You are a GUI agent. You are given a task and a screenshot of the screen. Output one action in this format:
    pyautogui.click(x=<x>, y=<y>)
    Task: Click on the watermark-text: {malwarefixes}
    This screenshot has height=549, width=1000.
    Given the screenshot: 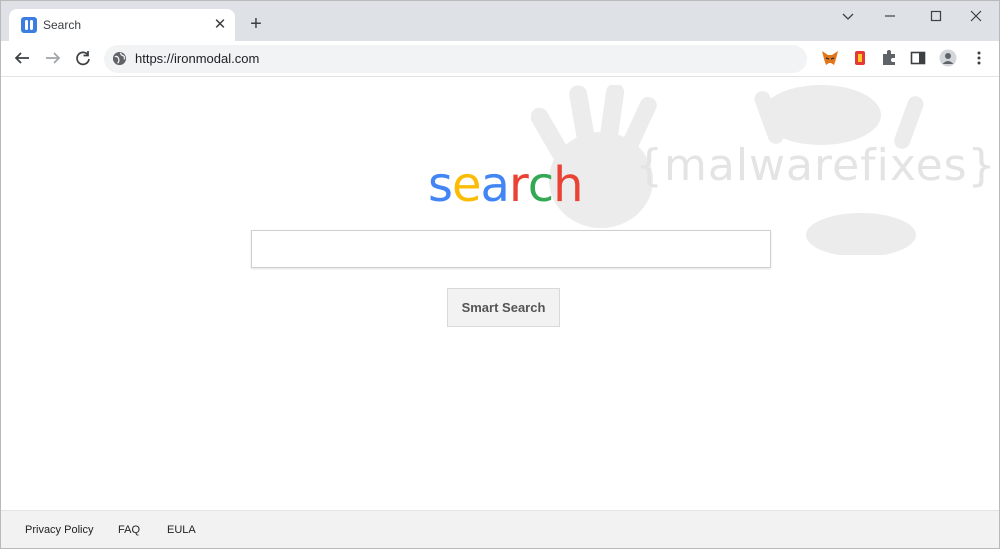 What is the action you would take?
    pyautogui.click(x=816, y=165)
    